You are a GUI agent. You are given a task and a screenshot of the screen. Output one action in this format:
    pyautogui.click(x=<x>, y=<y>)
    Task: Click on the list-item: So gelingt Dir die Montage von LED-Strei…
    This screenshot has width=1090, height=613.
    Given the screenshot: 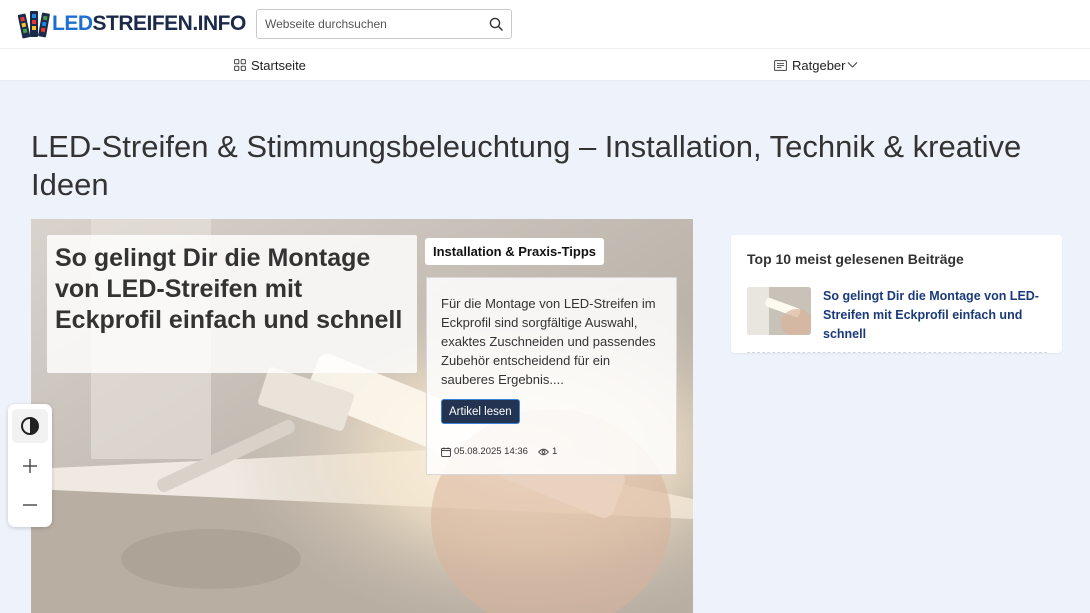 What is the action you would take?
    pyautogui.click(x=897, y=320)
    